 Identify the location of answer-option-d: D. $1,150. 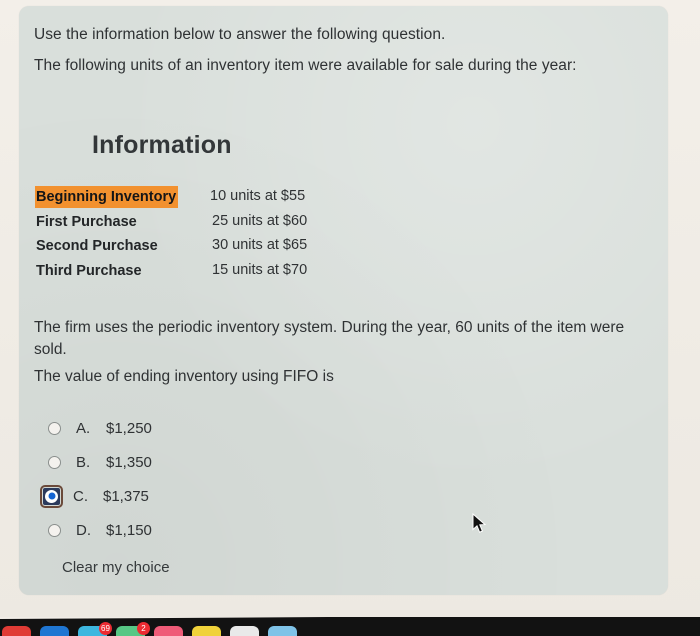
(193, 530).